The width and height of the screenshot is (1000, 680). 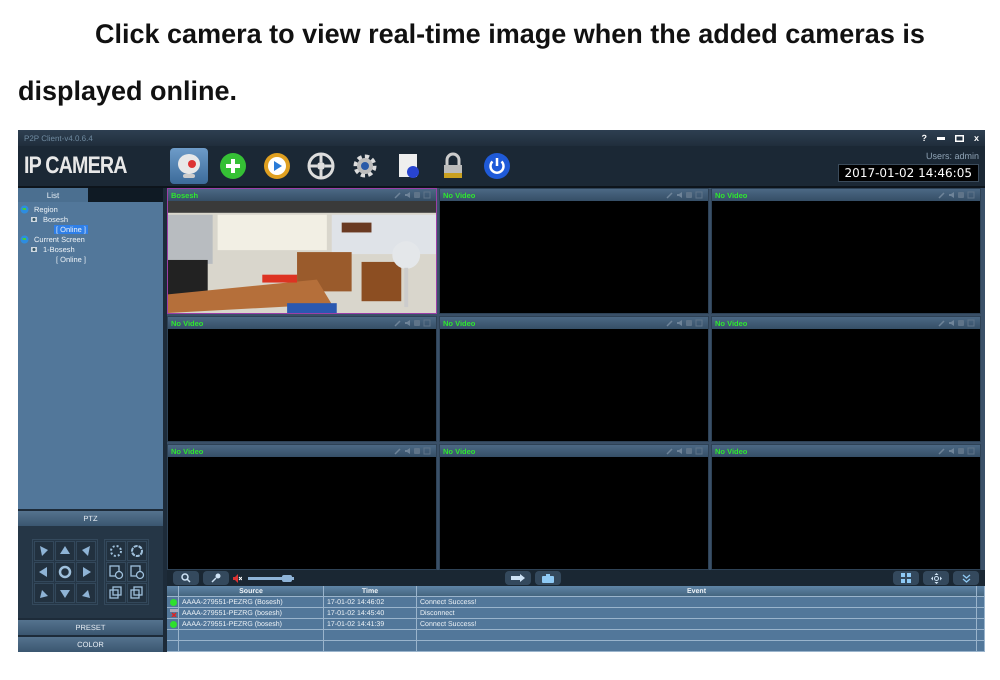 I want to click on zoom-out-icon, so click(x=137, y=572).